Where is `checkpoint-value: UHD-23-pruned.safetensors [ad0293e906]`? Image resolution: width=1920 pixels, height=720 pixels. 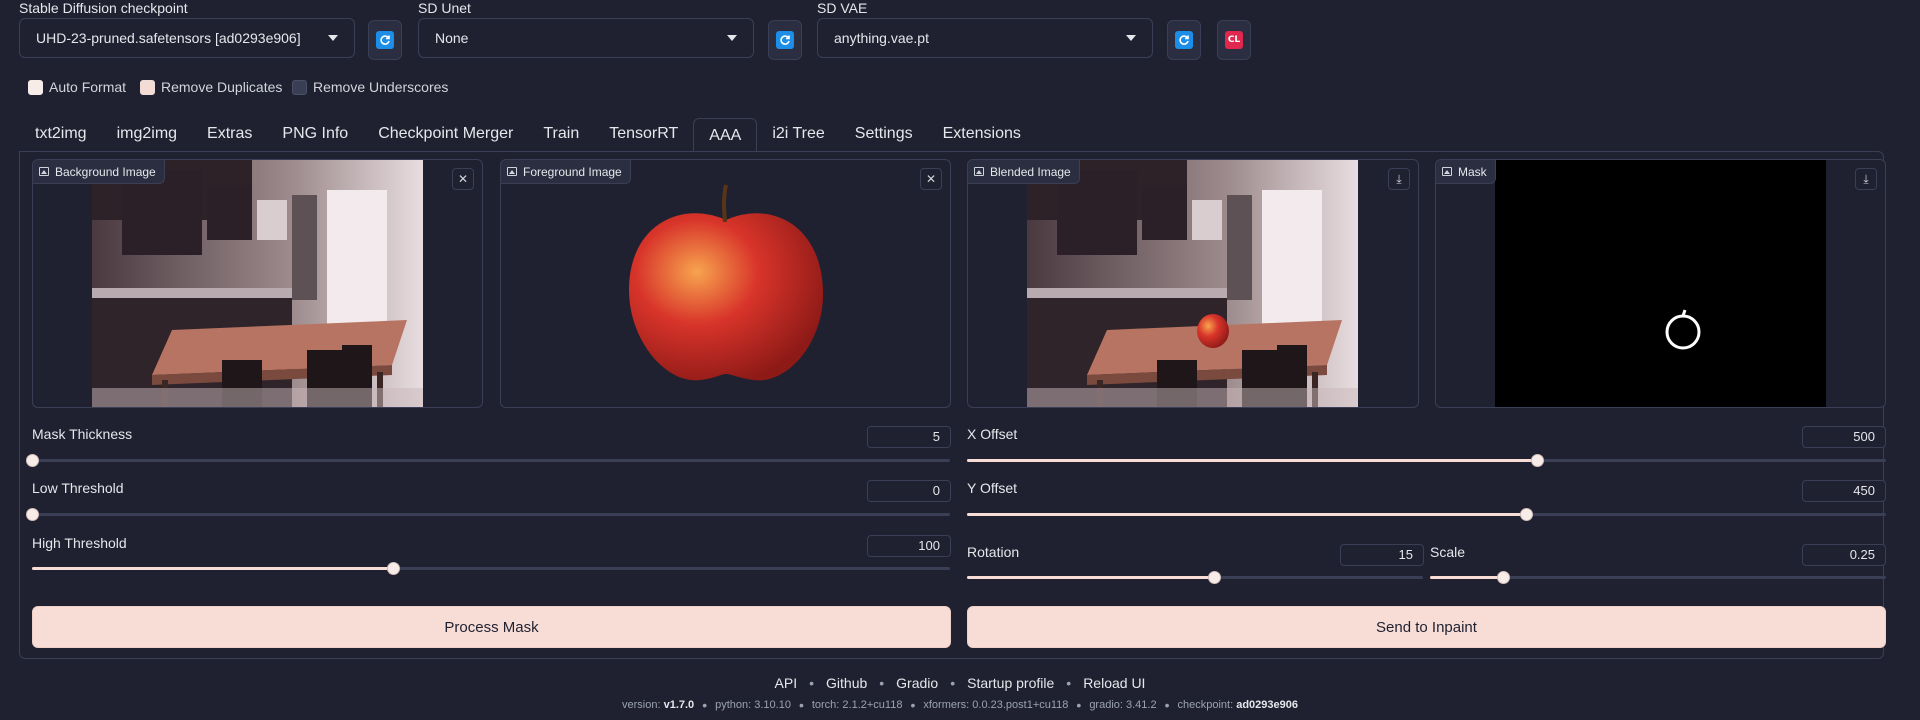
checkpoint-value: UHD-23-pruned.safetensors [ad0293e906] is located at coordinates (168, 38).